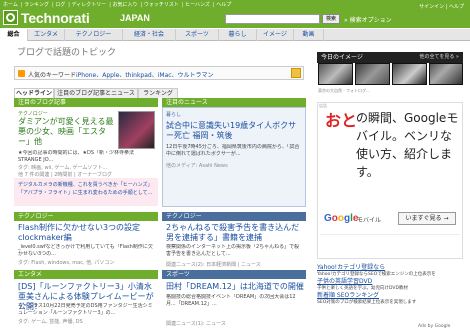 This screenshot has height=333, width=470. What do you see at coordinates (34, 93) in the screenshot?
I see `tab-headline: ヘッドライン` at bounding box center [34, 93].